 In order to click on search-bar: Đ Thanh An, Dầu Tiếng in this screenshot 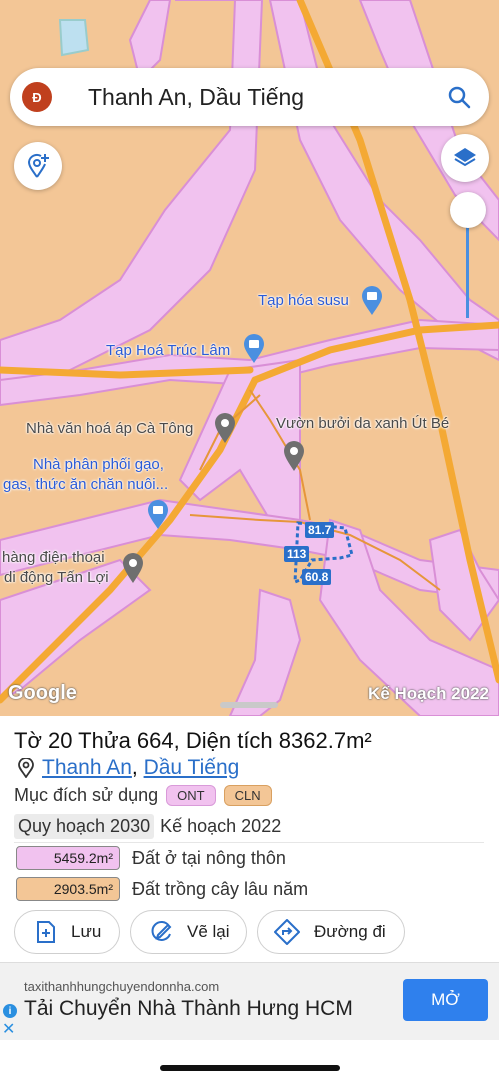, I will do `click(249, 97)`.